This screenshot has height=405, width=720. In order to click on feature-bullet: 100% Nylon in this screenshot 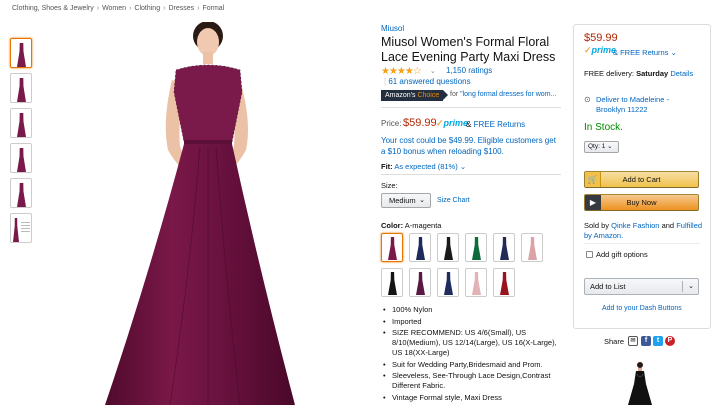, I will do `click(471, 310)`.